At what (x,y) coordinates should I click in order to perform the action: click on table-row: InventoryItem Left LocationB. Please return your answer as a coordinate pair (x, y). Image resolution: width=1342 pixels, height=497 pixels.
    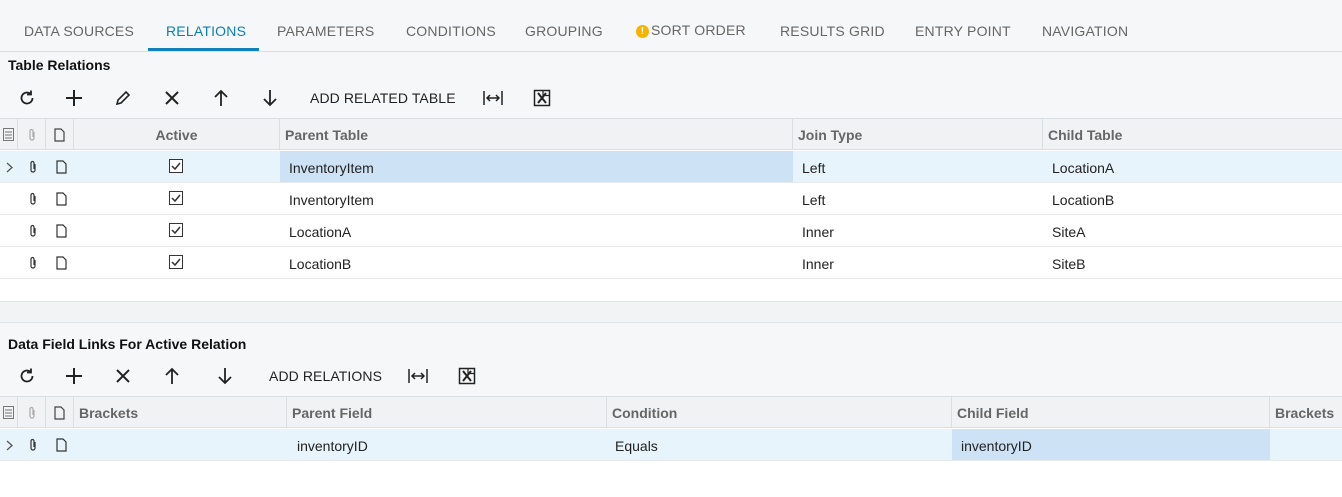
    Looking at the image, I should click on (671, 199).